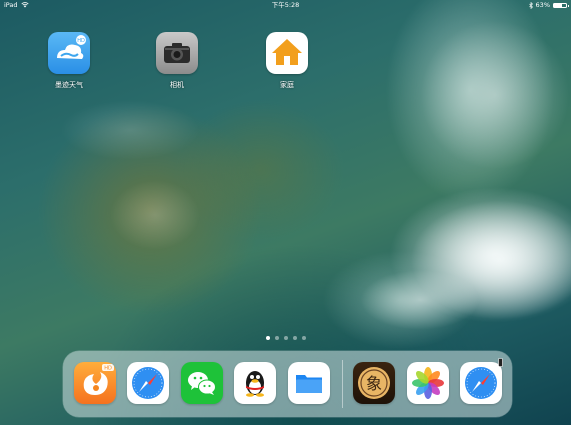 The image size is (571, 425). Describe the element at coordinates (558, 5) in the screenshot. I see `battery-fill` at that location.